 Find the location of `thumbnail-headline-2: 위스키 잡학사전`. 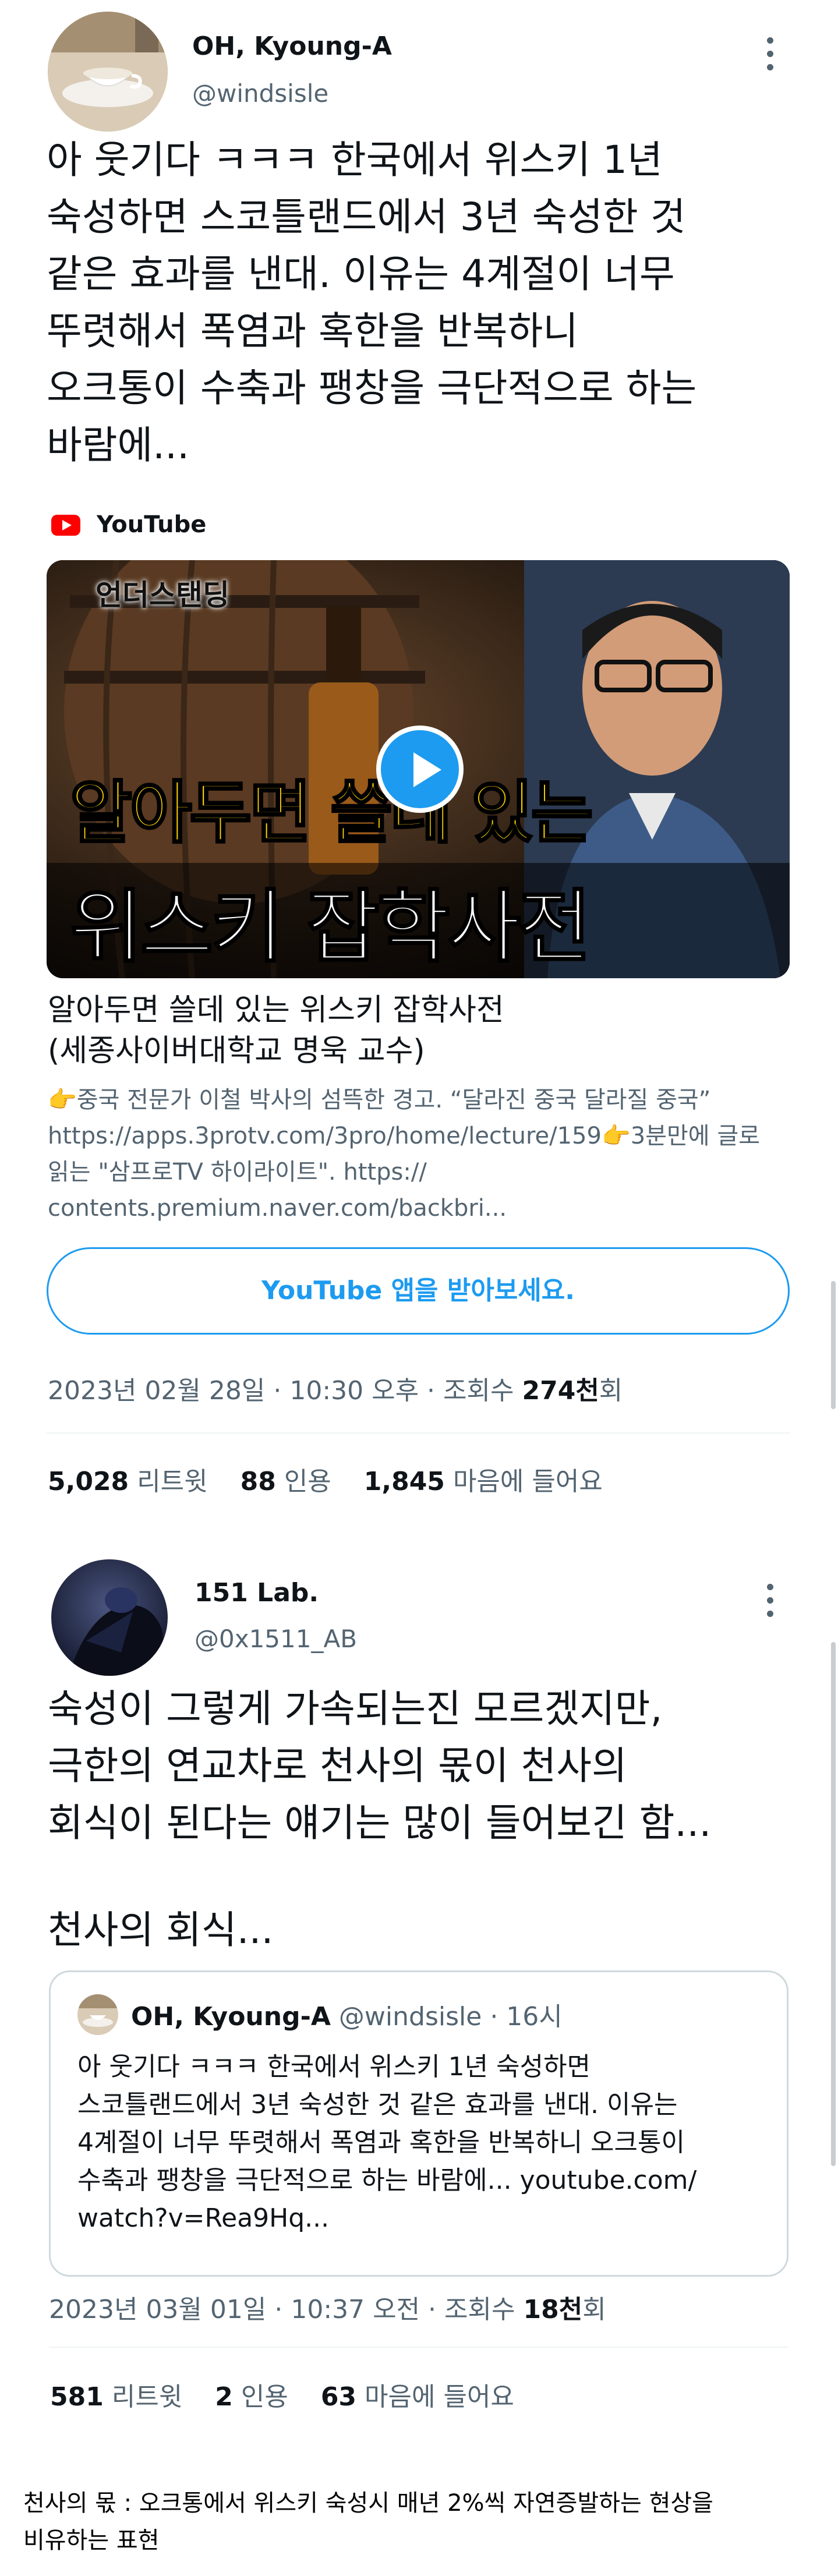

thumbnail-headline-2: 위스키 잡학사전 is located at coordinates (330, 928).